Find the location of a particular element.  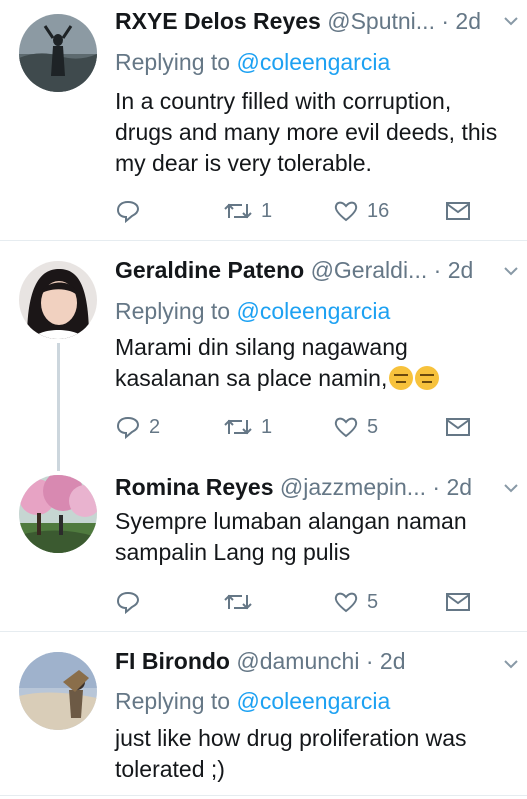

reply-button: 2 is located at coordinates (137, 427).